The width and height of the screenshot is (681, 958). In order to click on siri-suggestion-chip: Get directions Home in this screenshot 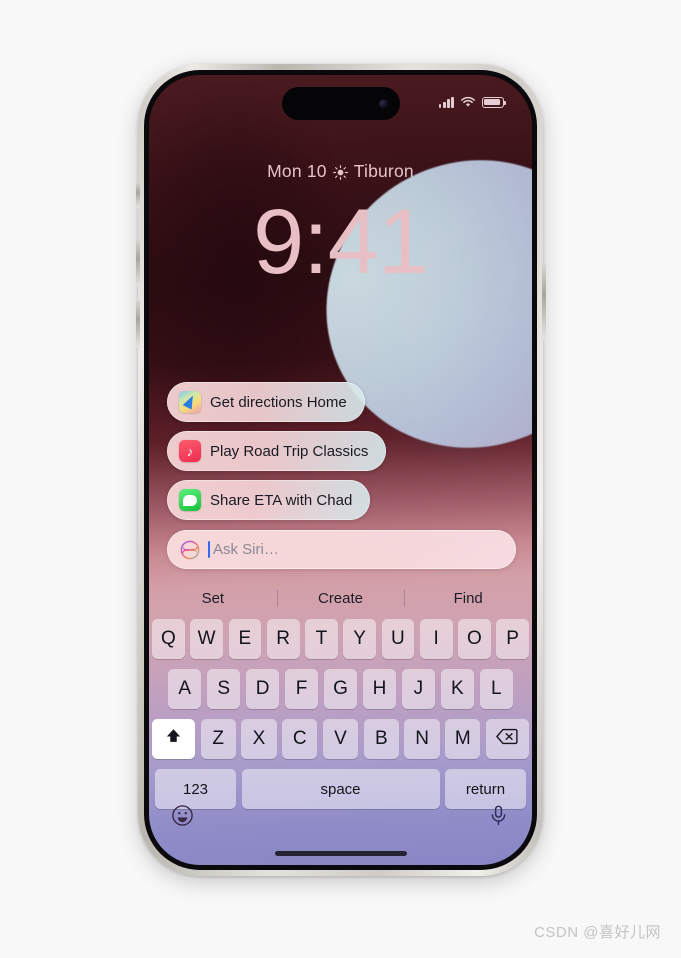, I will do `click(266, 402)`.